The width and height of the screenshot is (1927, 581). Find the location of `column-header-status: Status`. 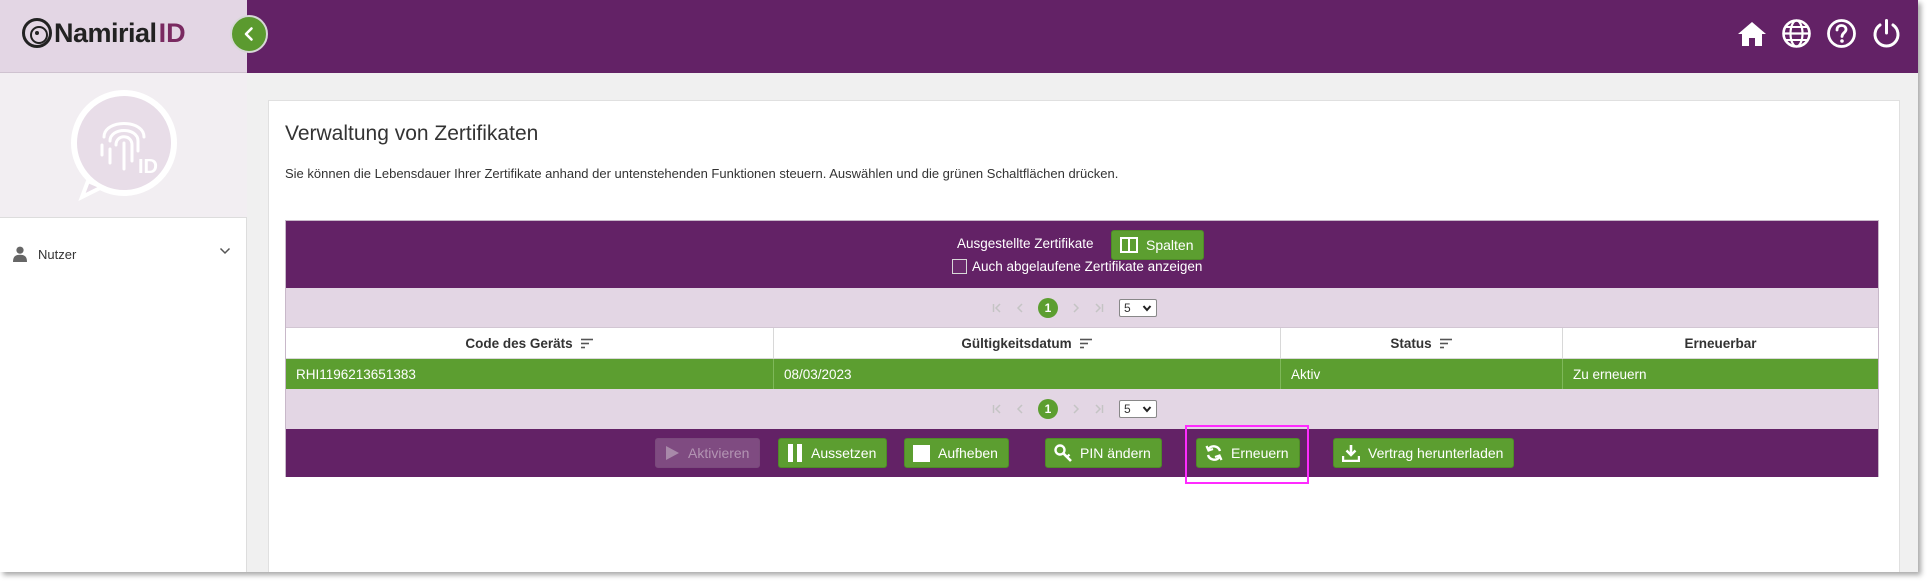

column-header-status: Status is located at coordinates (1422, 343).